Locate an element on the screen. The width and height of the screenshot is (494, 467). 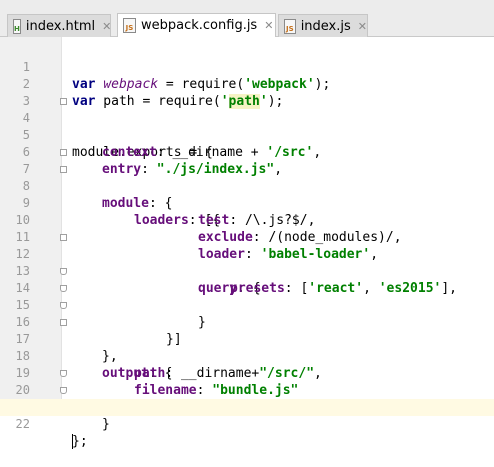
code-line: 4 module.exports = { is located at coordinates (247, 126).